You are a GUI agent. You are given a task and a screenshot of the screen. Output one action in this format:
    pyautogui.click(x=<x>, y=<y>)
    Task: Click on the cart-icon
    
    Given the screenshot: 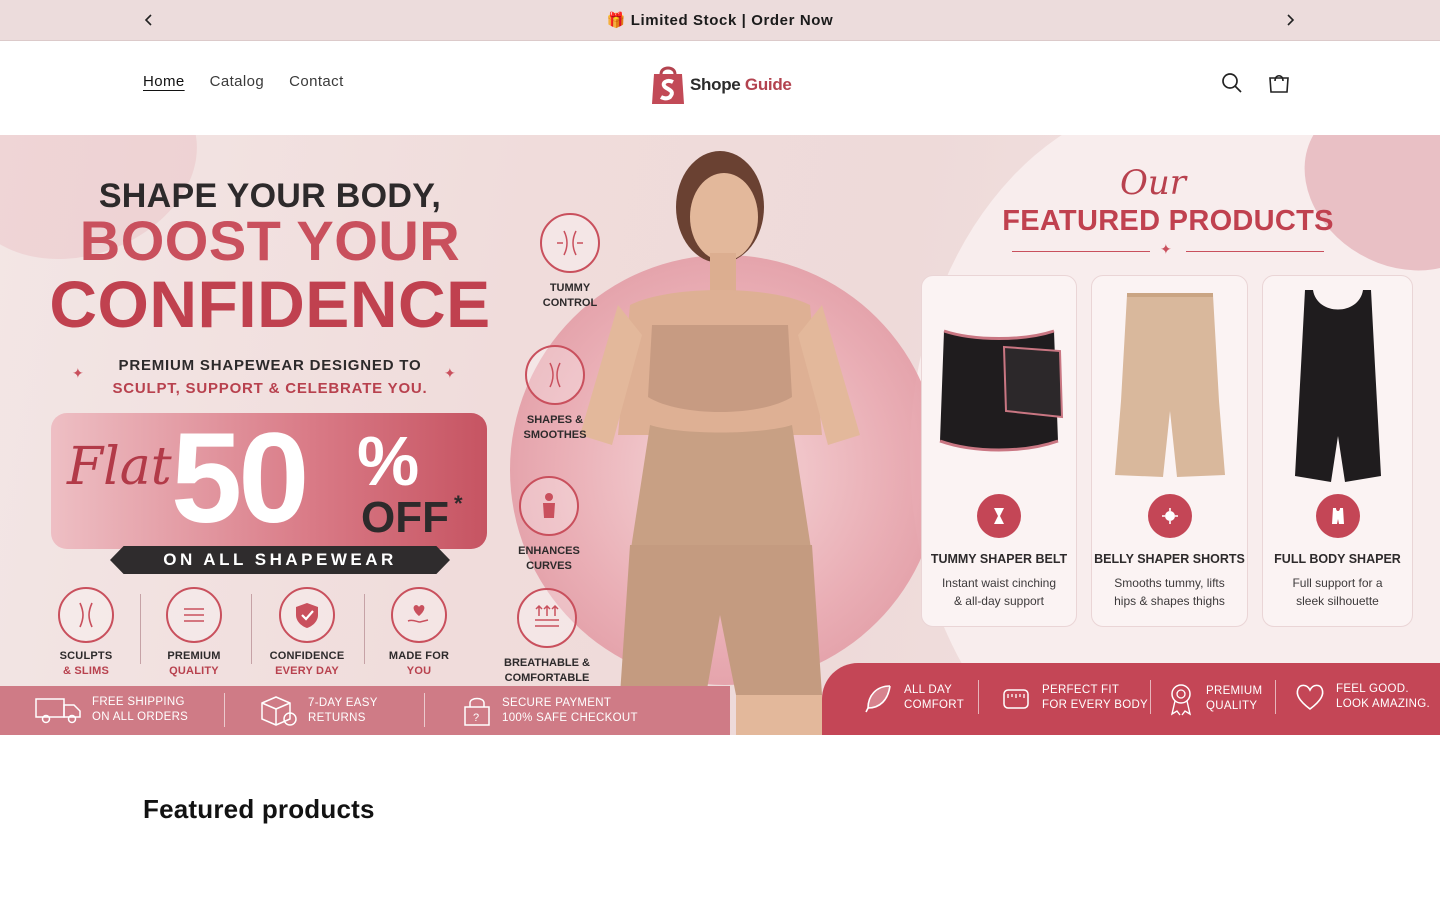 What is the action you would take?
    pyautogui.click(x=1279, y=83)
    